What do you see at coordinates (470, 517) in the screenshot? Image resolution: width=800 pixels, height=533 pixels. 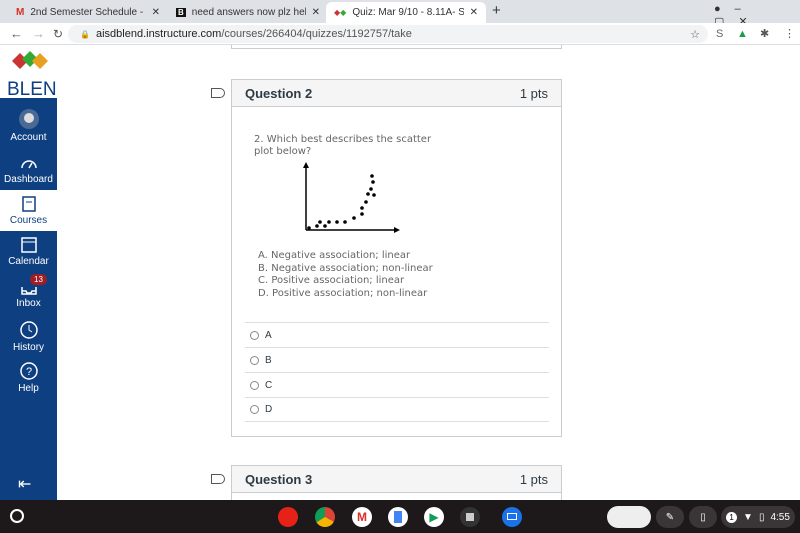 I see `roblox-icon` at bounding box center [470, 517].